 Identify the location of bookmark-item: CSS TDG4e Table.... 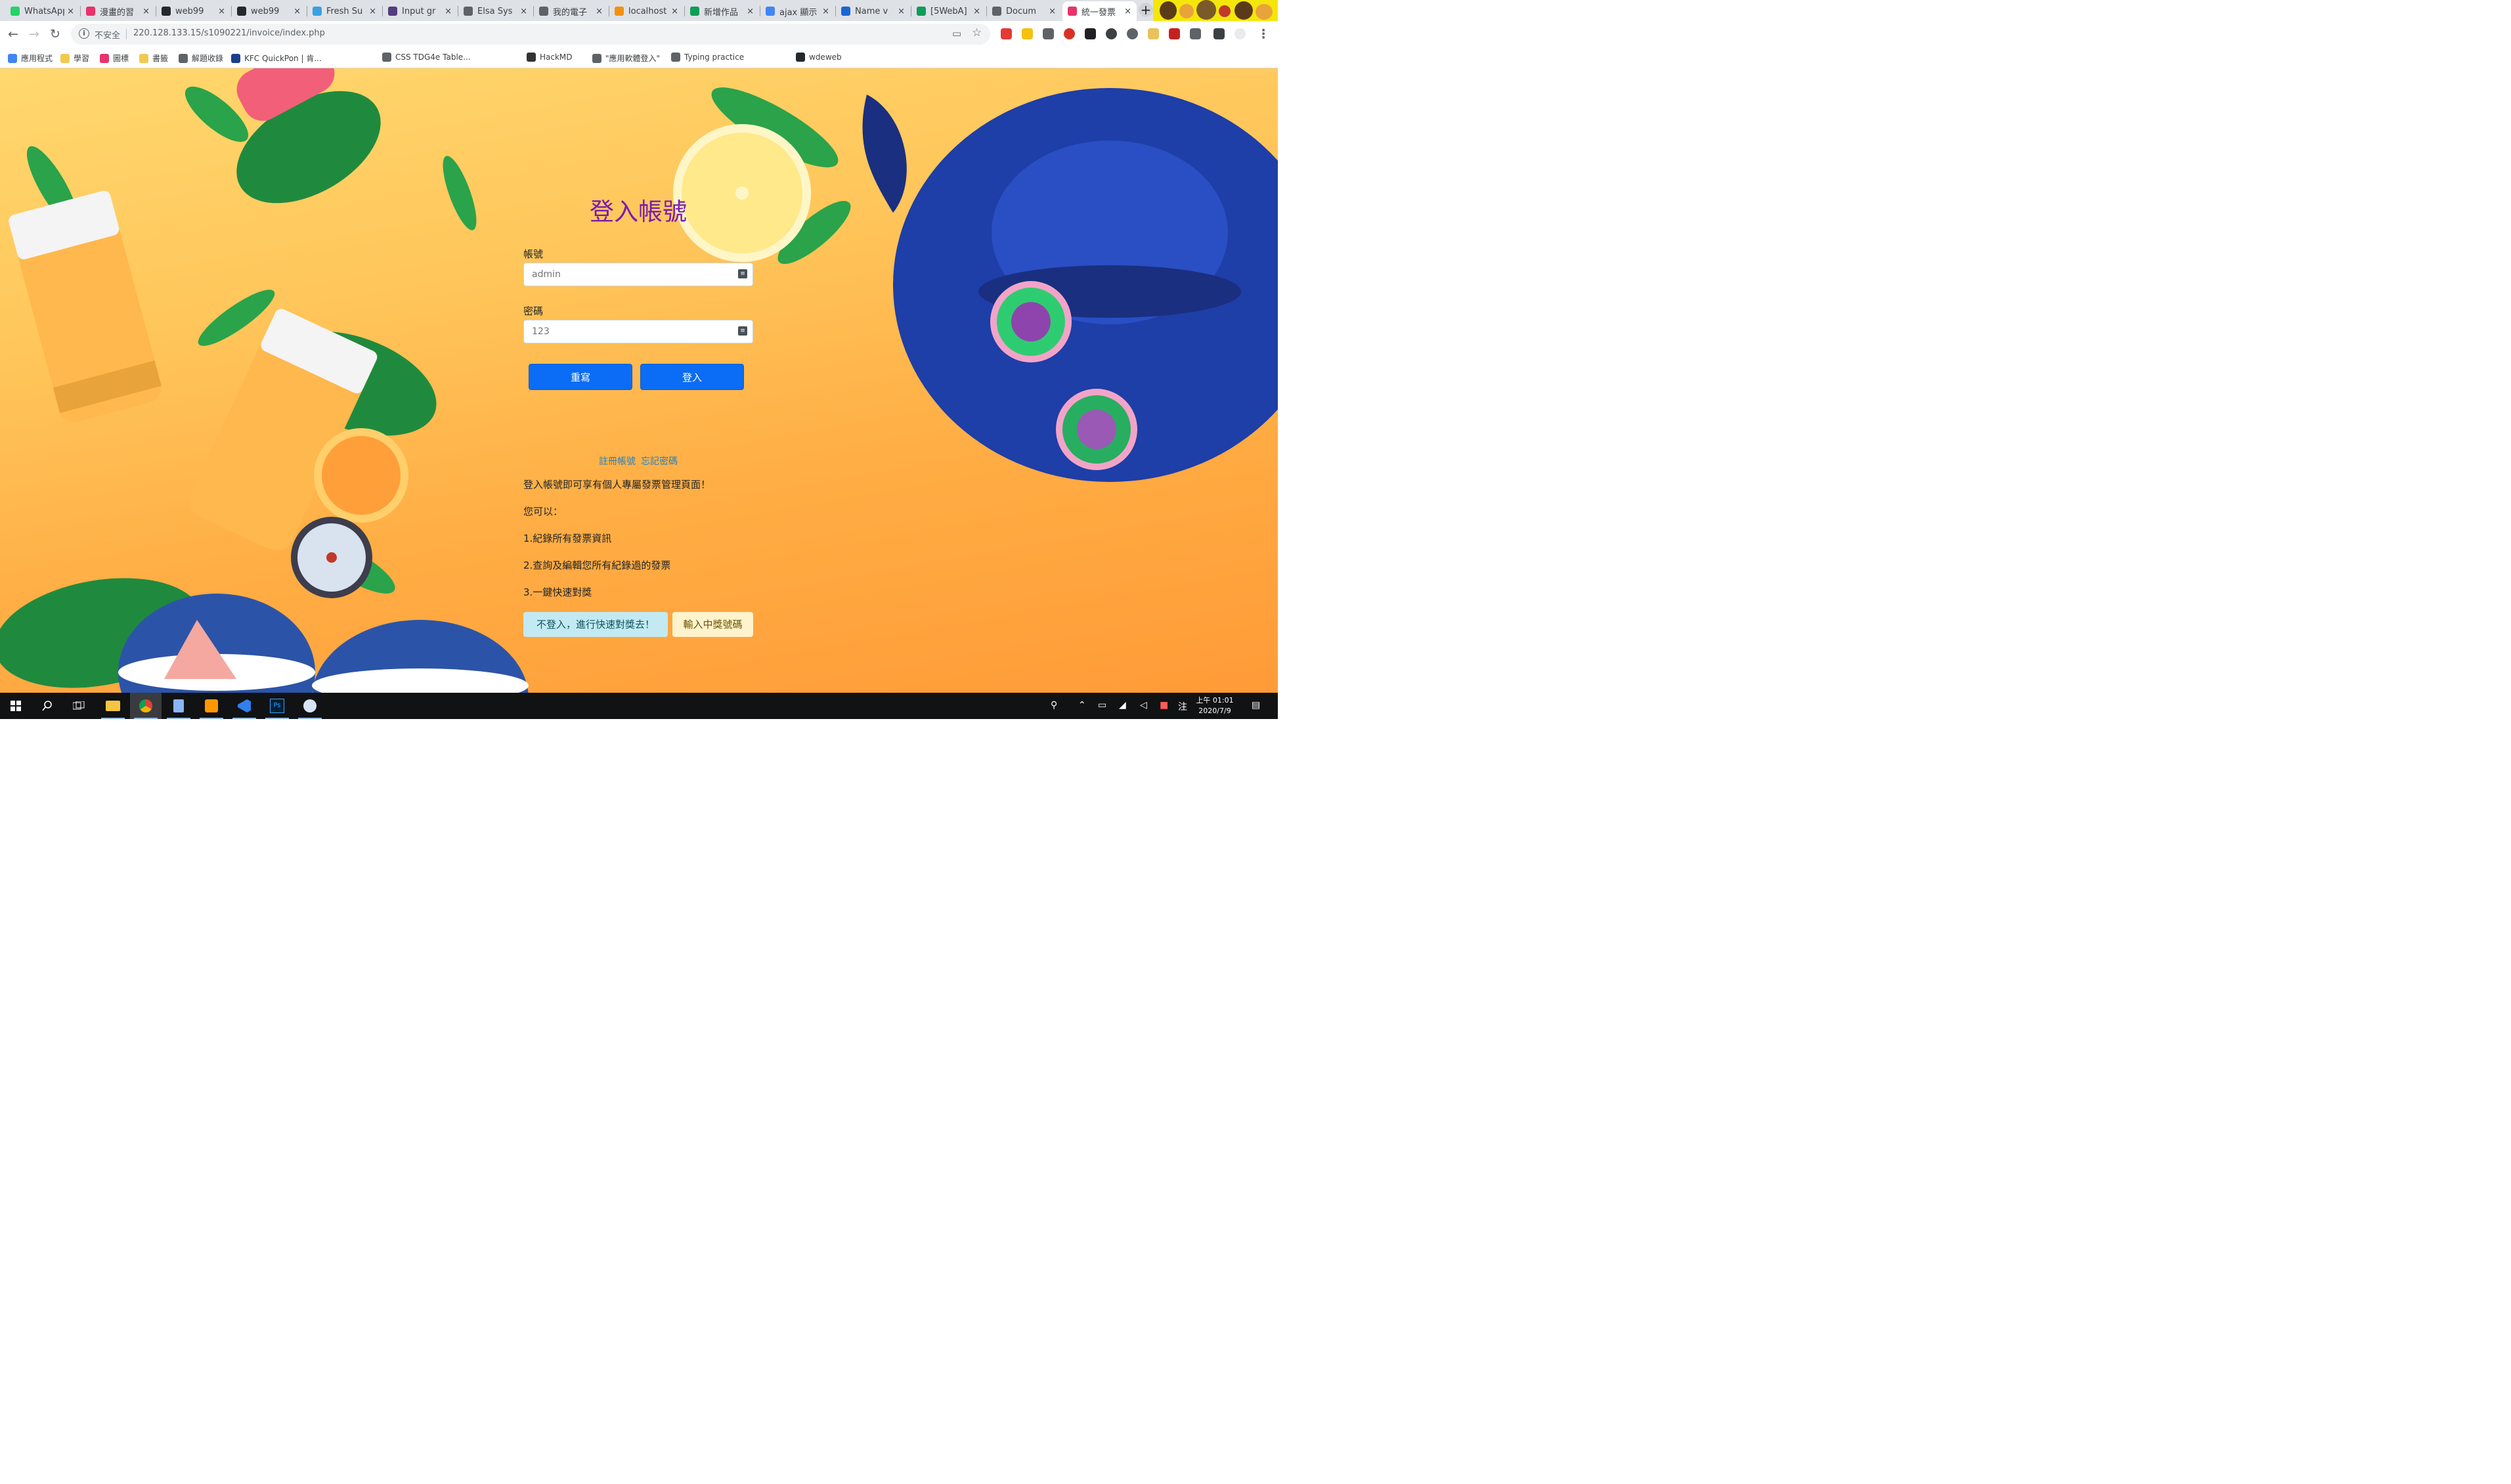
(426, 57).